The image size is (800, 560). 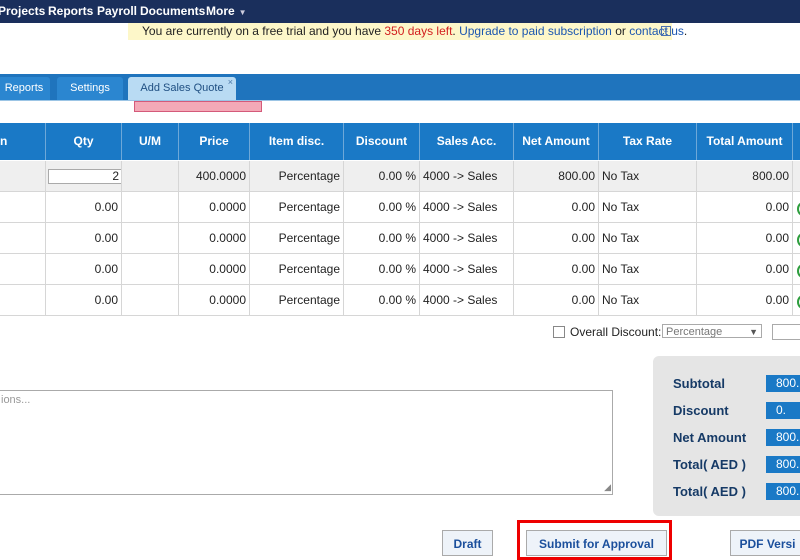 What do you see at coordinates (90, 88) in the screenshot?
I see `tab-settings: Settings` at bounding box center [90, 88].